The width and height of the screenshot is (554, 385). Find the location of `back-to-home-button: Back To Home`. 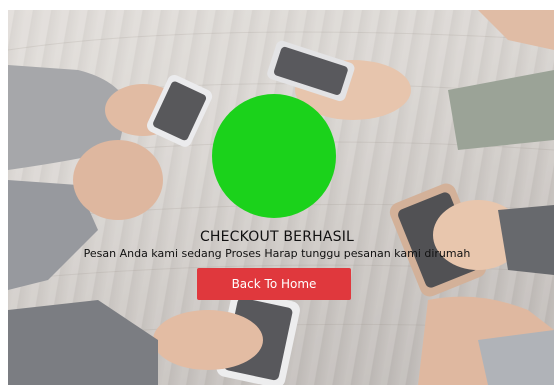

back-to-home-button: Back To Home is located at coordinates (274, 284).